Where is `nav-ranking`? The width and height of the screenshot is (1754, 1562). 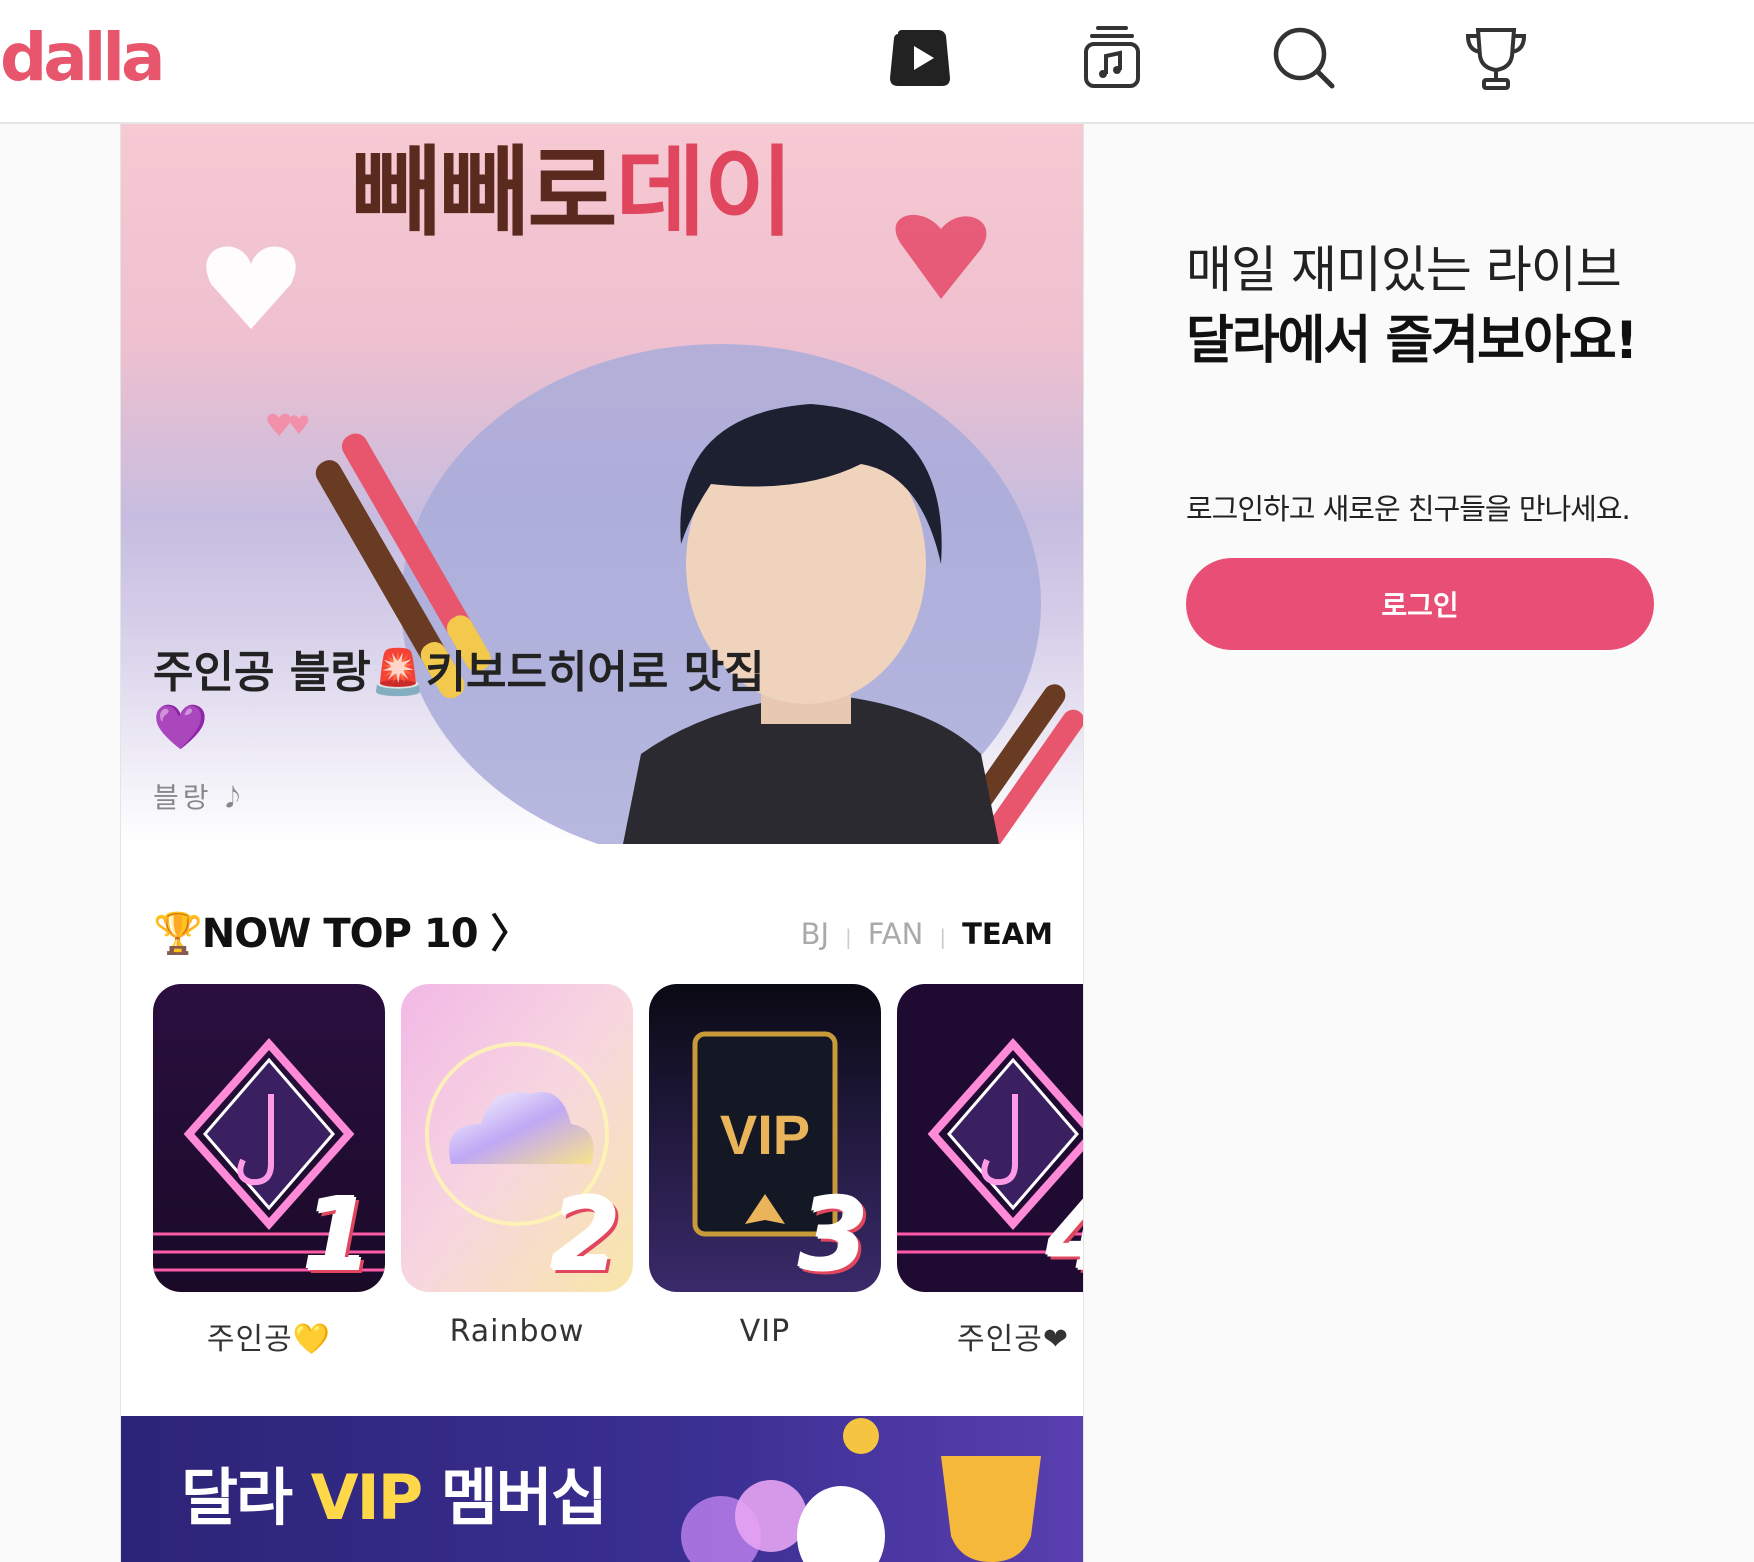 nav-ranking is located at coordinates (1496, 58).